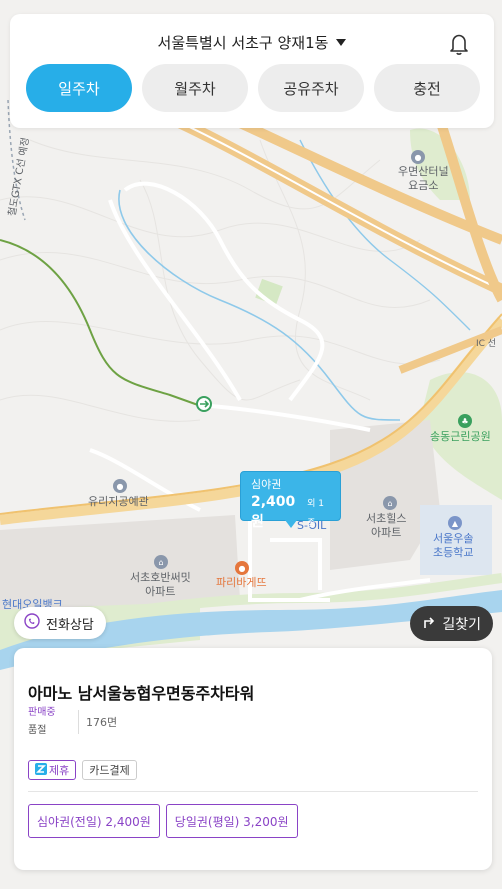  I want to click on parking-price-marker: 심야권 2,400원 외 1종, so click(290, 500).